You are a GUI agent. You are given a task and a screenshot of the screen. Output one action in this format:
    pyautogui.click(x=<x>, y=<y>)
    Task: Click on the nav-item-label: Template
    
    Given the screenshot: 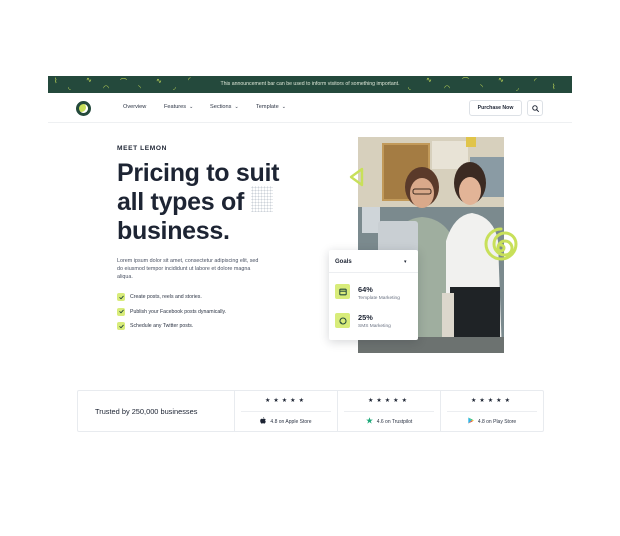 What is the action you would take?
    pyautogui.click(x=267, y=107)
    